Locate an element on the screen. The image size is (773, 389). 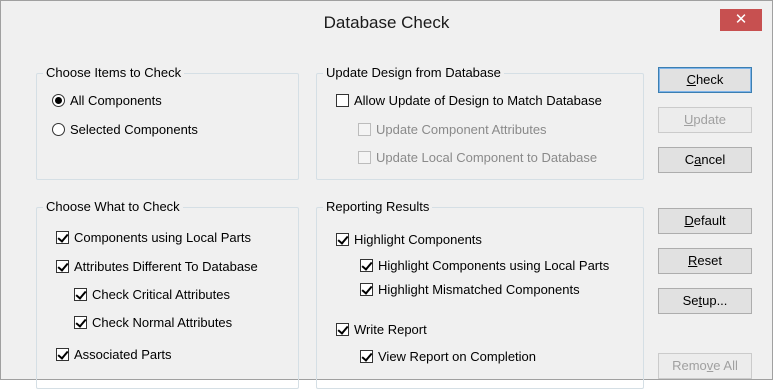
checkbox-label: Attributes Different To Database is located at coordinates (166, 266).